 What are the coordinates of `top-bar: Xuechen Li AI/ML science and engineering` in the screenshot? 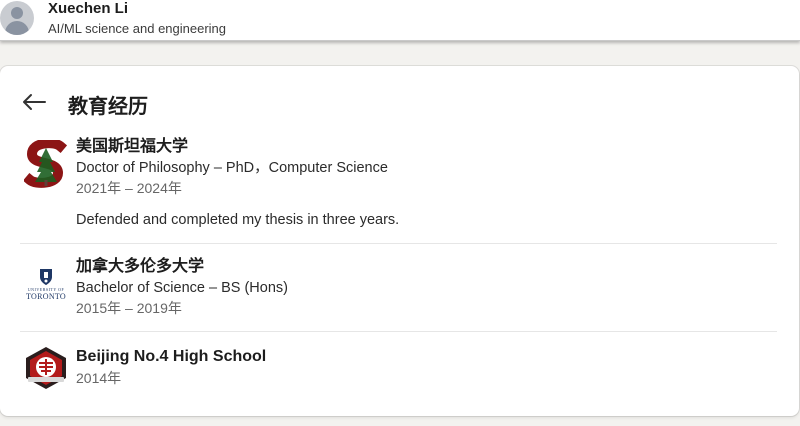 It's located at (400, 20).